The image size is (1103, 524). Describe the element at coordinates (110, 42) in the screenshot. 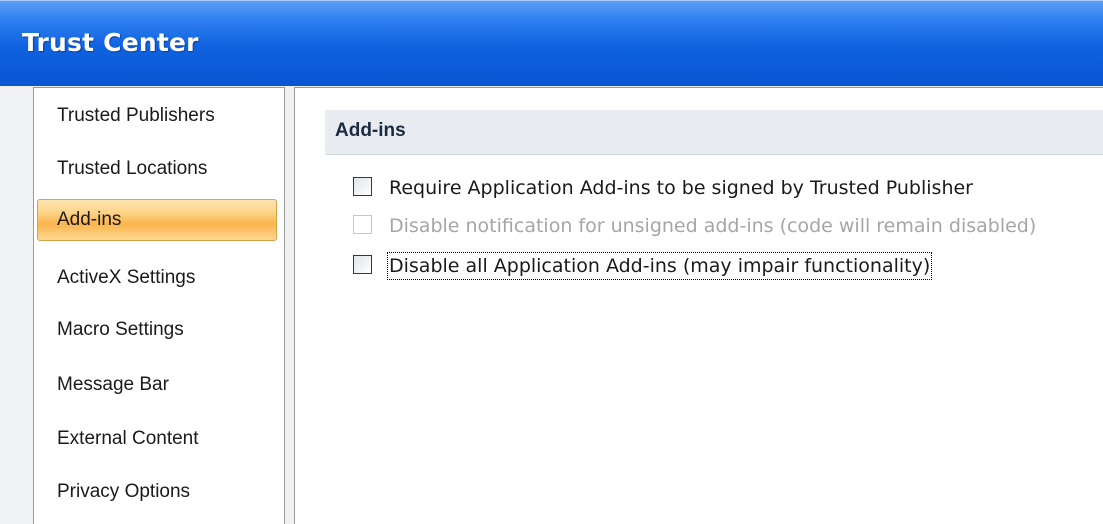

I see `window-title: Trust Center` at that location.